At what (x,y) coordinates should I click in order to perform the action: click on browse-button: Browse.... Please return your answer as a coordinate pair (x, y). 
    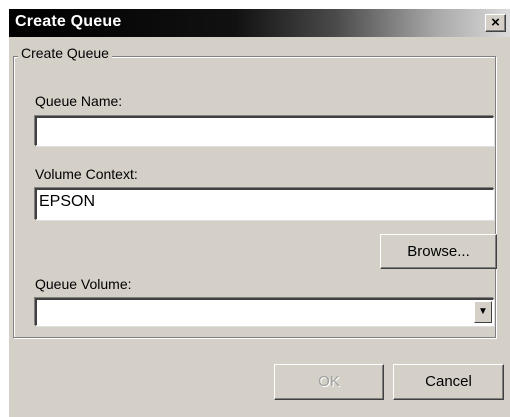
    Looking at the image, I should click on (438, 251).